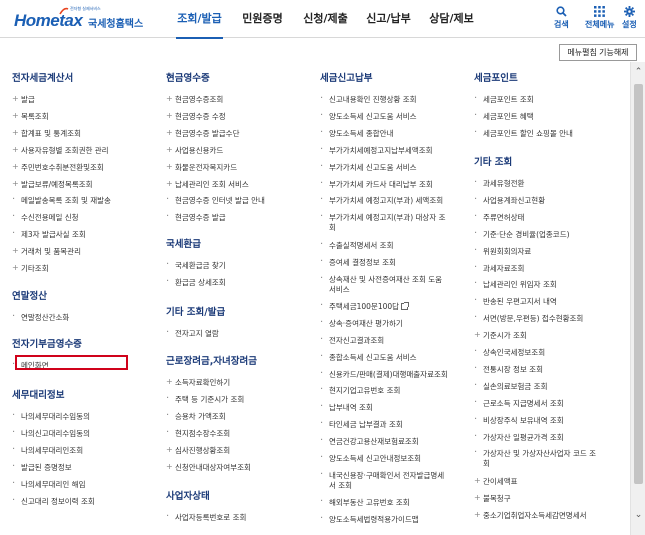 The width and height of the screenshot is (645, 535). What do you see at coordinates (509, 201) in the screenshot?
I see `menu-item: 사업용계좌신고현황` at bounding box center [509, 201].